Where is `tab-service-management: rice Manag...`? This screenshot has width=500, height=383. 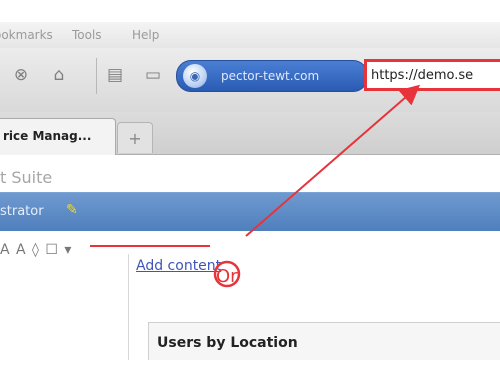
tab-service-management: rice Manag... is located at coordinates (58, 136).